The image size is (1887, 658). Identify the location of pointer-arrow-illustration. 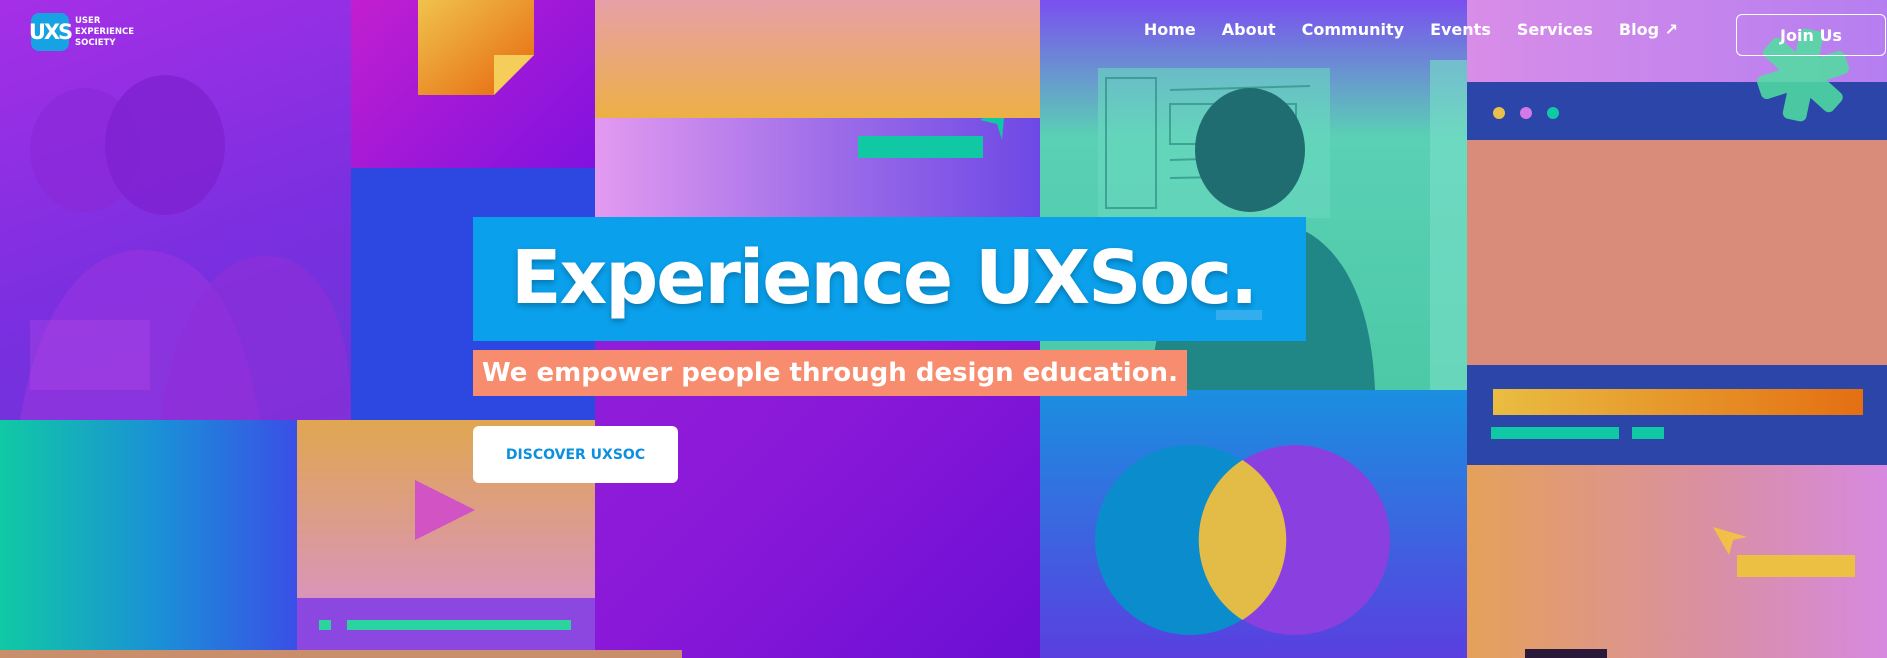
(1690, 592).